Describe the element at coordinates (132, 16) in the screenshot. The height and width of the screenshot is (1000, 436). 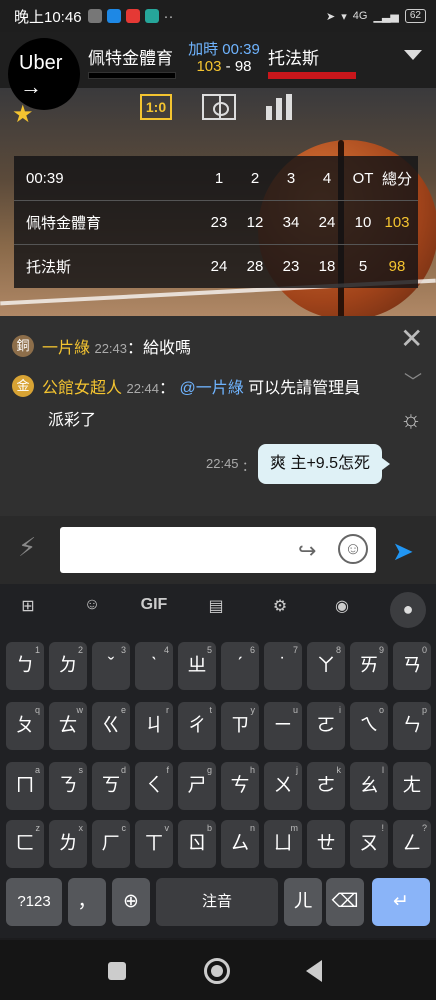
I see `news-notification-icon` at that location.